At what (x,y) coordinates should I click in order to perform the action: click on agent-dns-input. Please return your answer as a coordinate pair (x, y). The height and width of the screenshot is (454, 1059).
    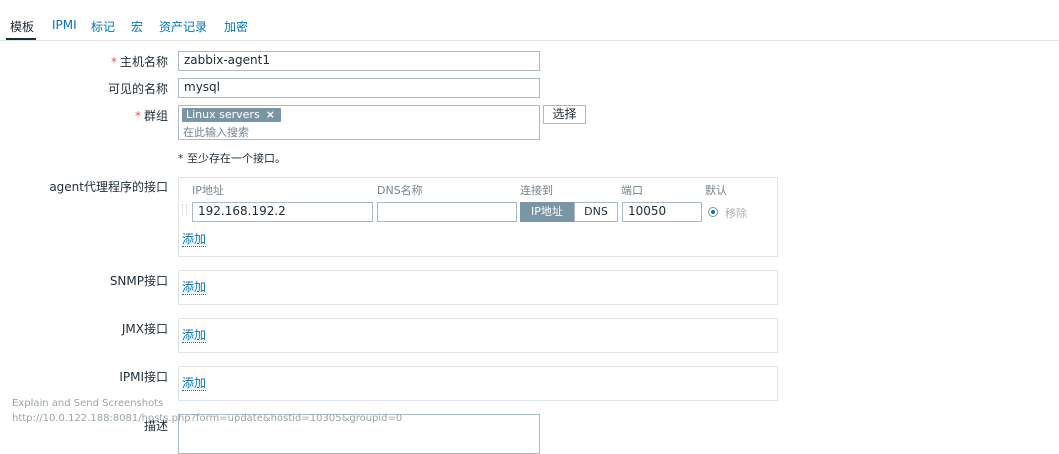
    Looking at the image, I should click on (447, 212).